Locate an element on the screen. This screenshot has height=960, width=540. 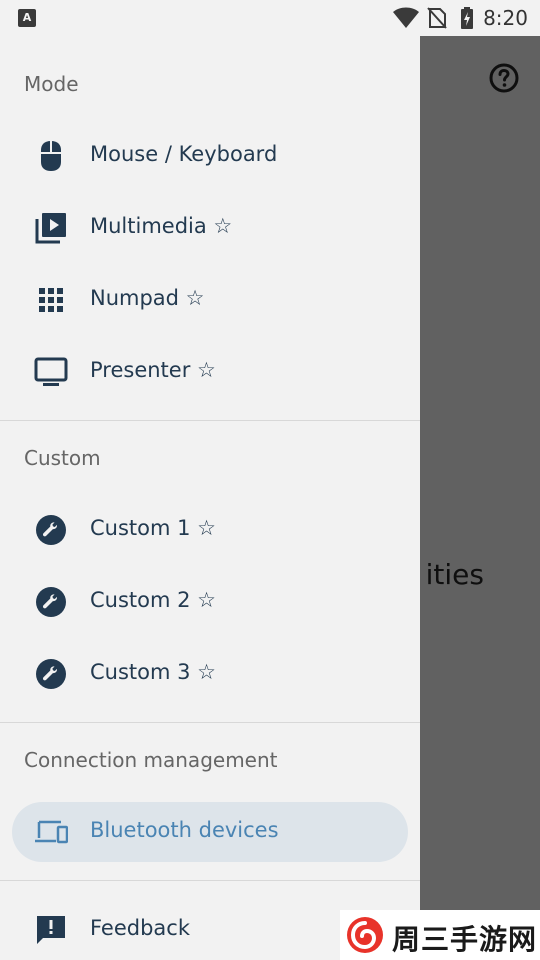
menu-item-multimedia: Multimedia ☆ is located at coordinates (210, 228).